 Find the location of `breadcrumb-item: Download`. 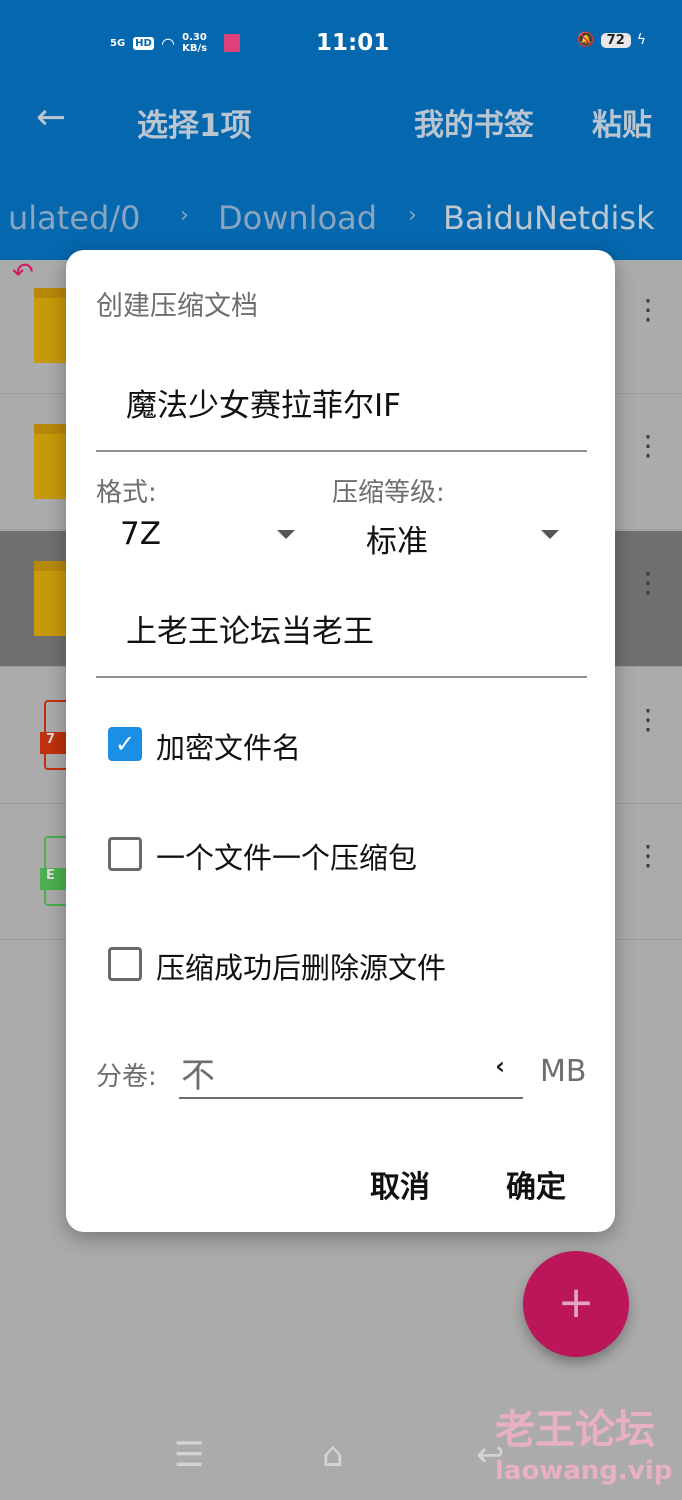

breadcrumb-item: Download is located at coordinates (297, 218).